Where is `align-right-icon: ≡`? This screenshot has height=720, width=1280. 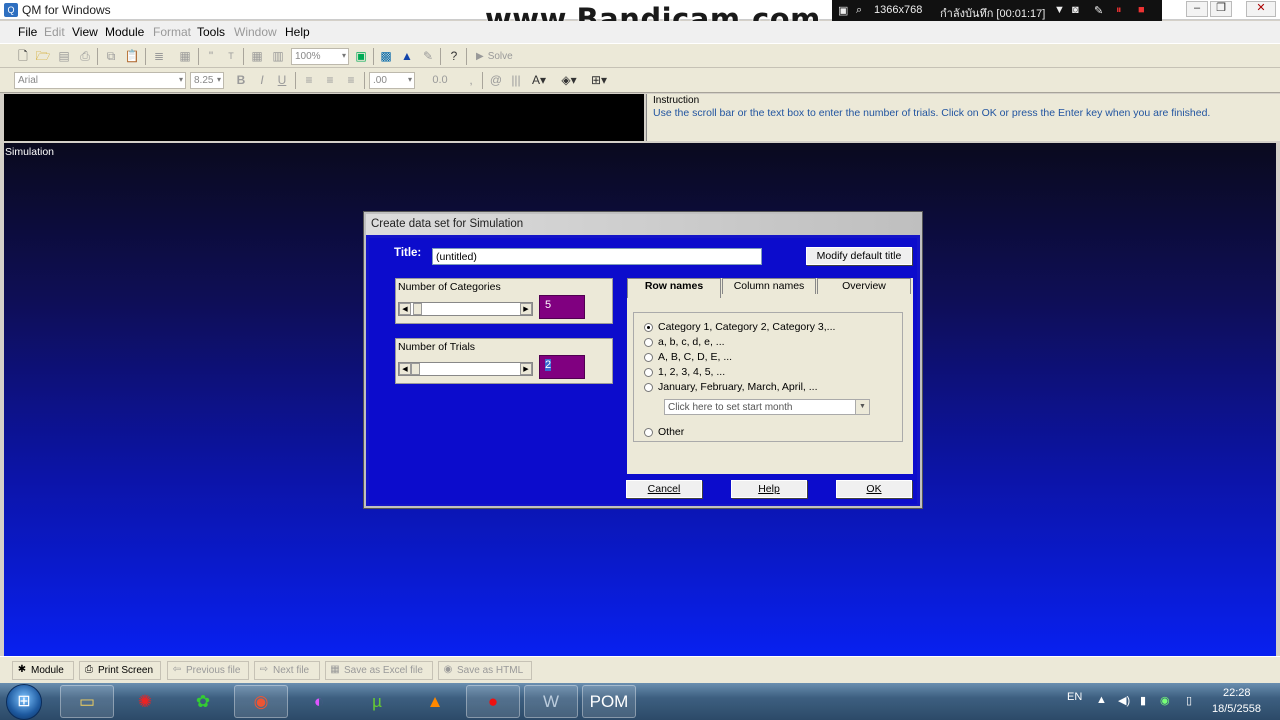 align-right-icon: ≡ is located at coordinates (351, 80).